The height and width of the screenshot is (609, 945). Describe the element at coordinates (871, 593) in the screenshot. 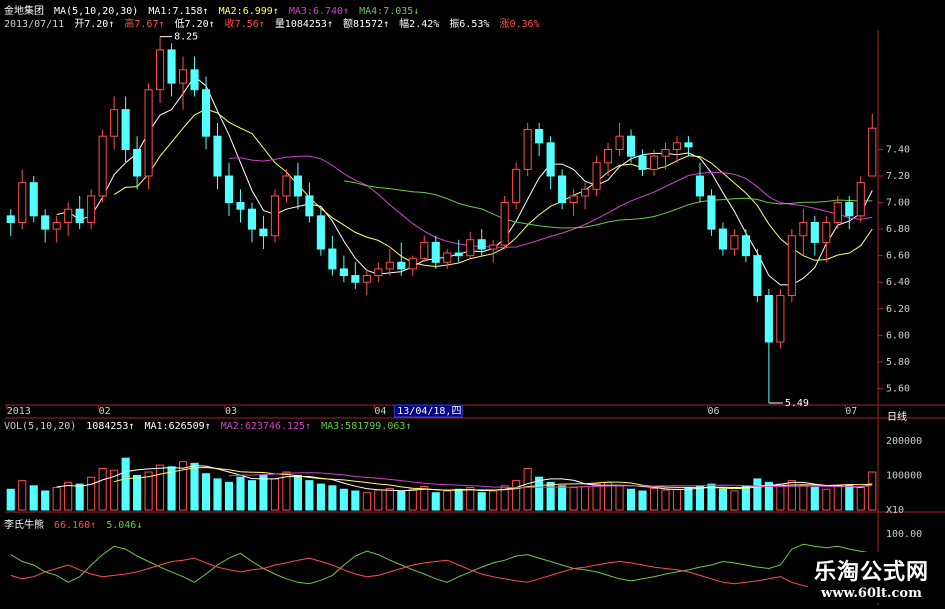

I see `watermark-url: www.60lt.com` at that location.